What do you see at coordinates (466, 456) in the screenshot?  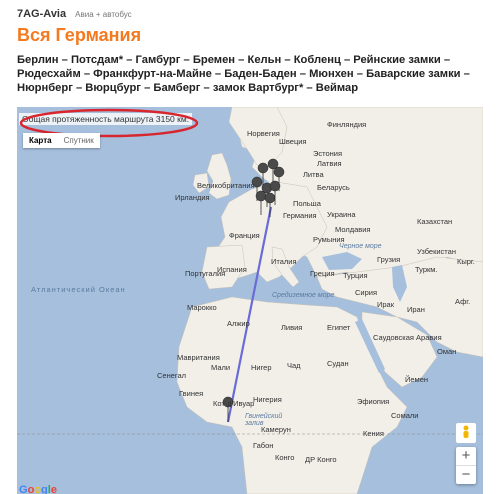 I see `zoom-in-button: +` at bounding box center [466, 456].